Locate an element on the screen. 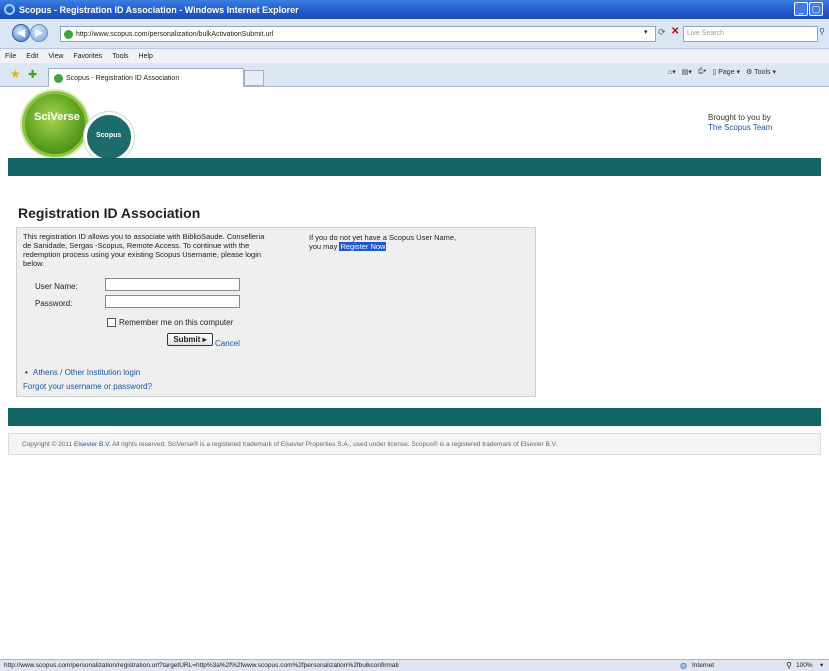 The height and width of the screenshot is (671, 829). menu-bar: File Edit View Favorites Tools Help is located at coordinates (414, 56).